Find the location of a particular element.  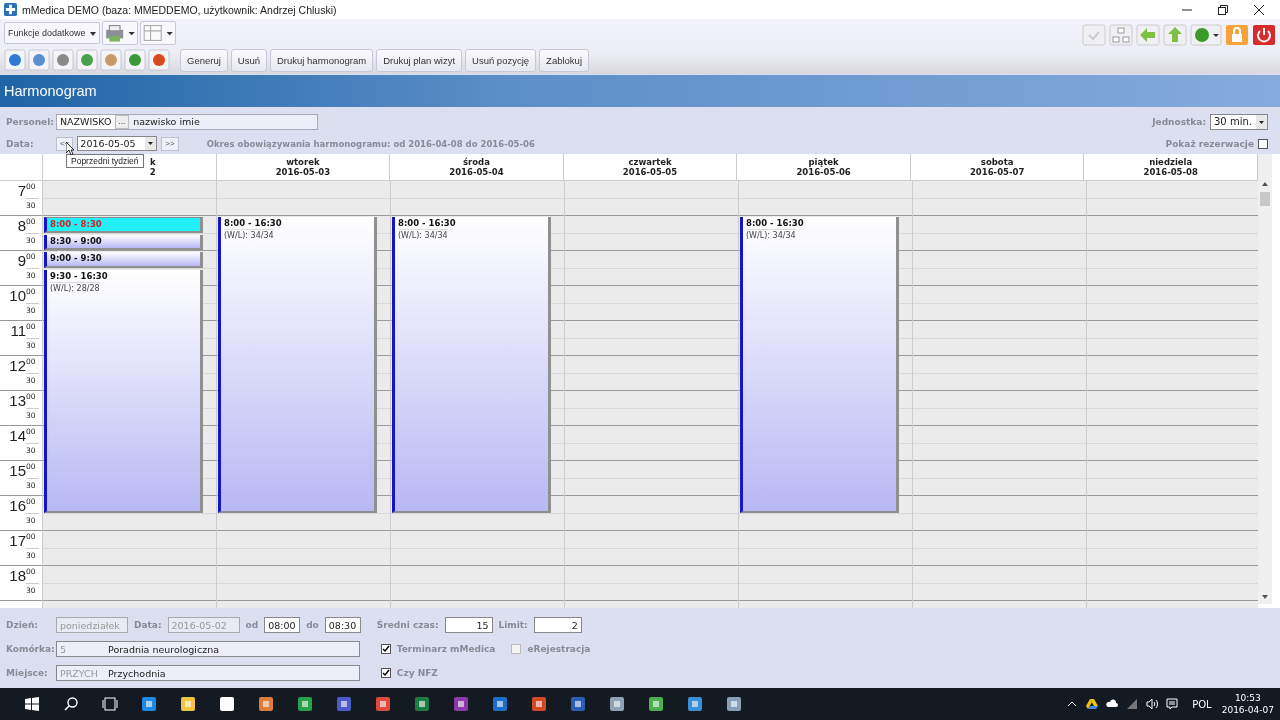

day-name: piątek is located at coordinates (823, 162).